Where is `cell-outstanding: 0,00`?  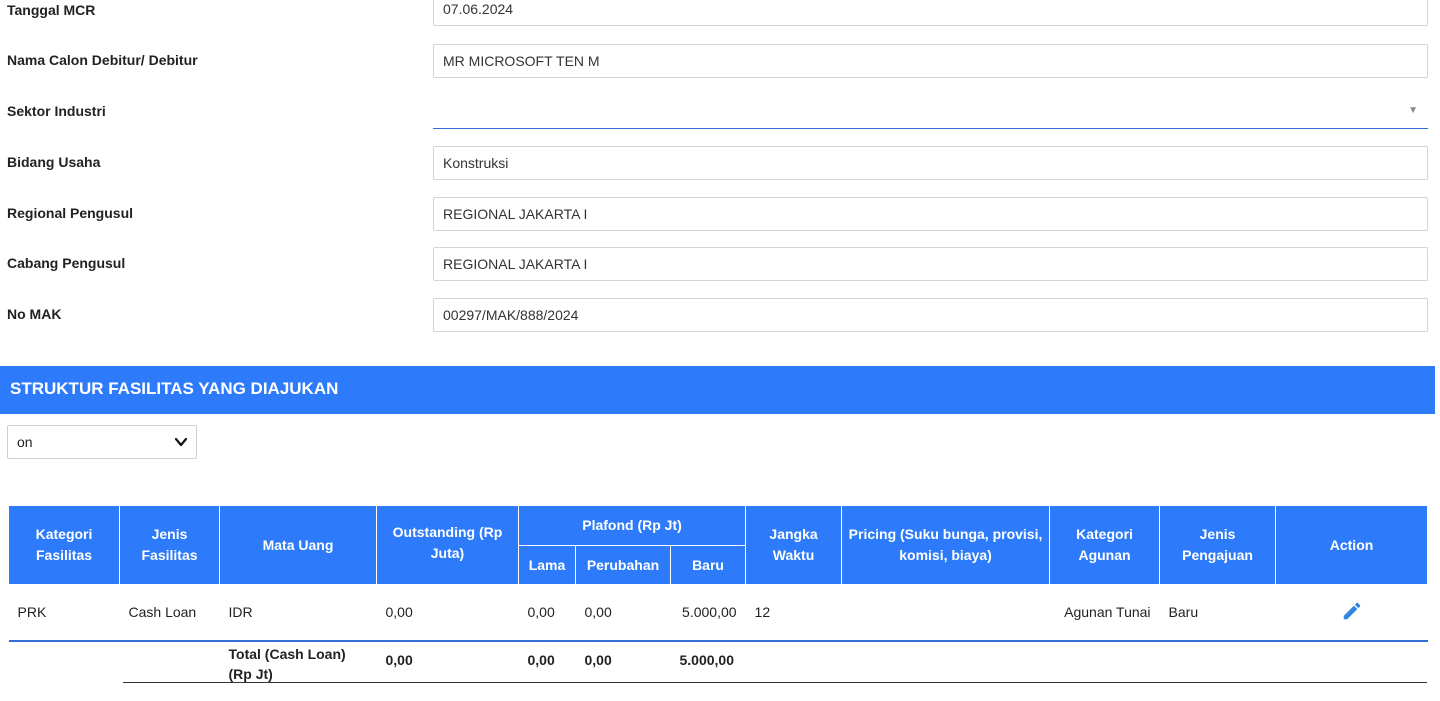
cell-outstanding: 0,00 is located at coordinates (447, 613).